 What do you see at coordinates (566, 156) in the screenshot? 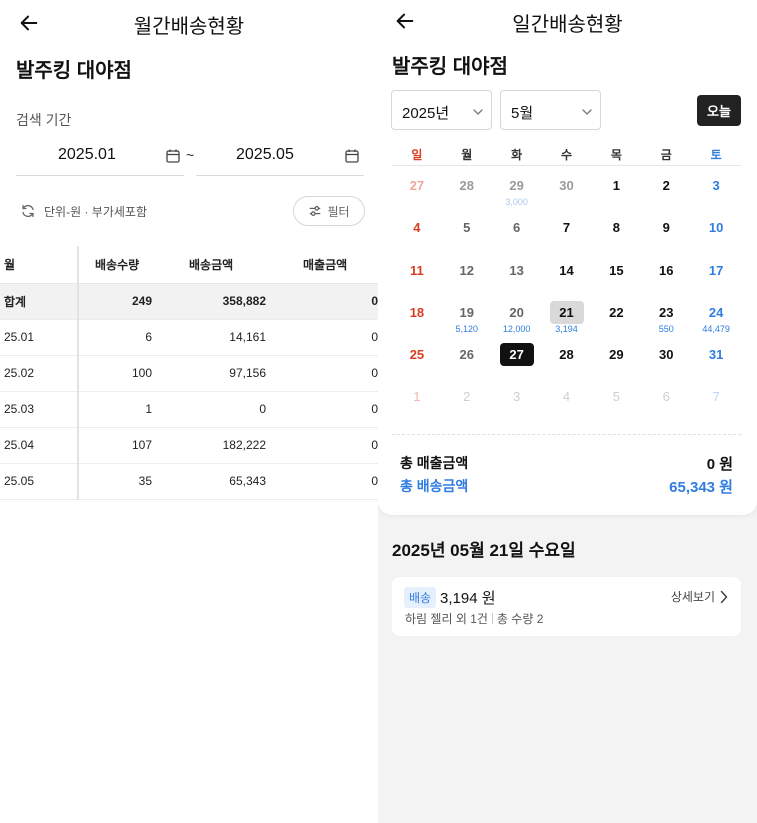
I see `weekday-header: 일 월 화 수 목 금 토` at bounding box center [566, 156].